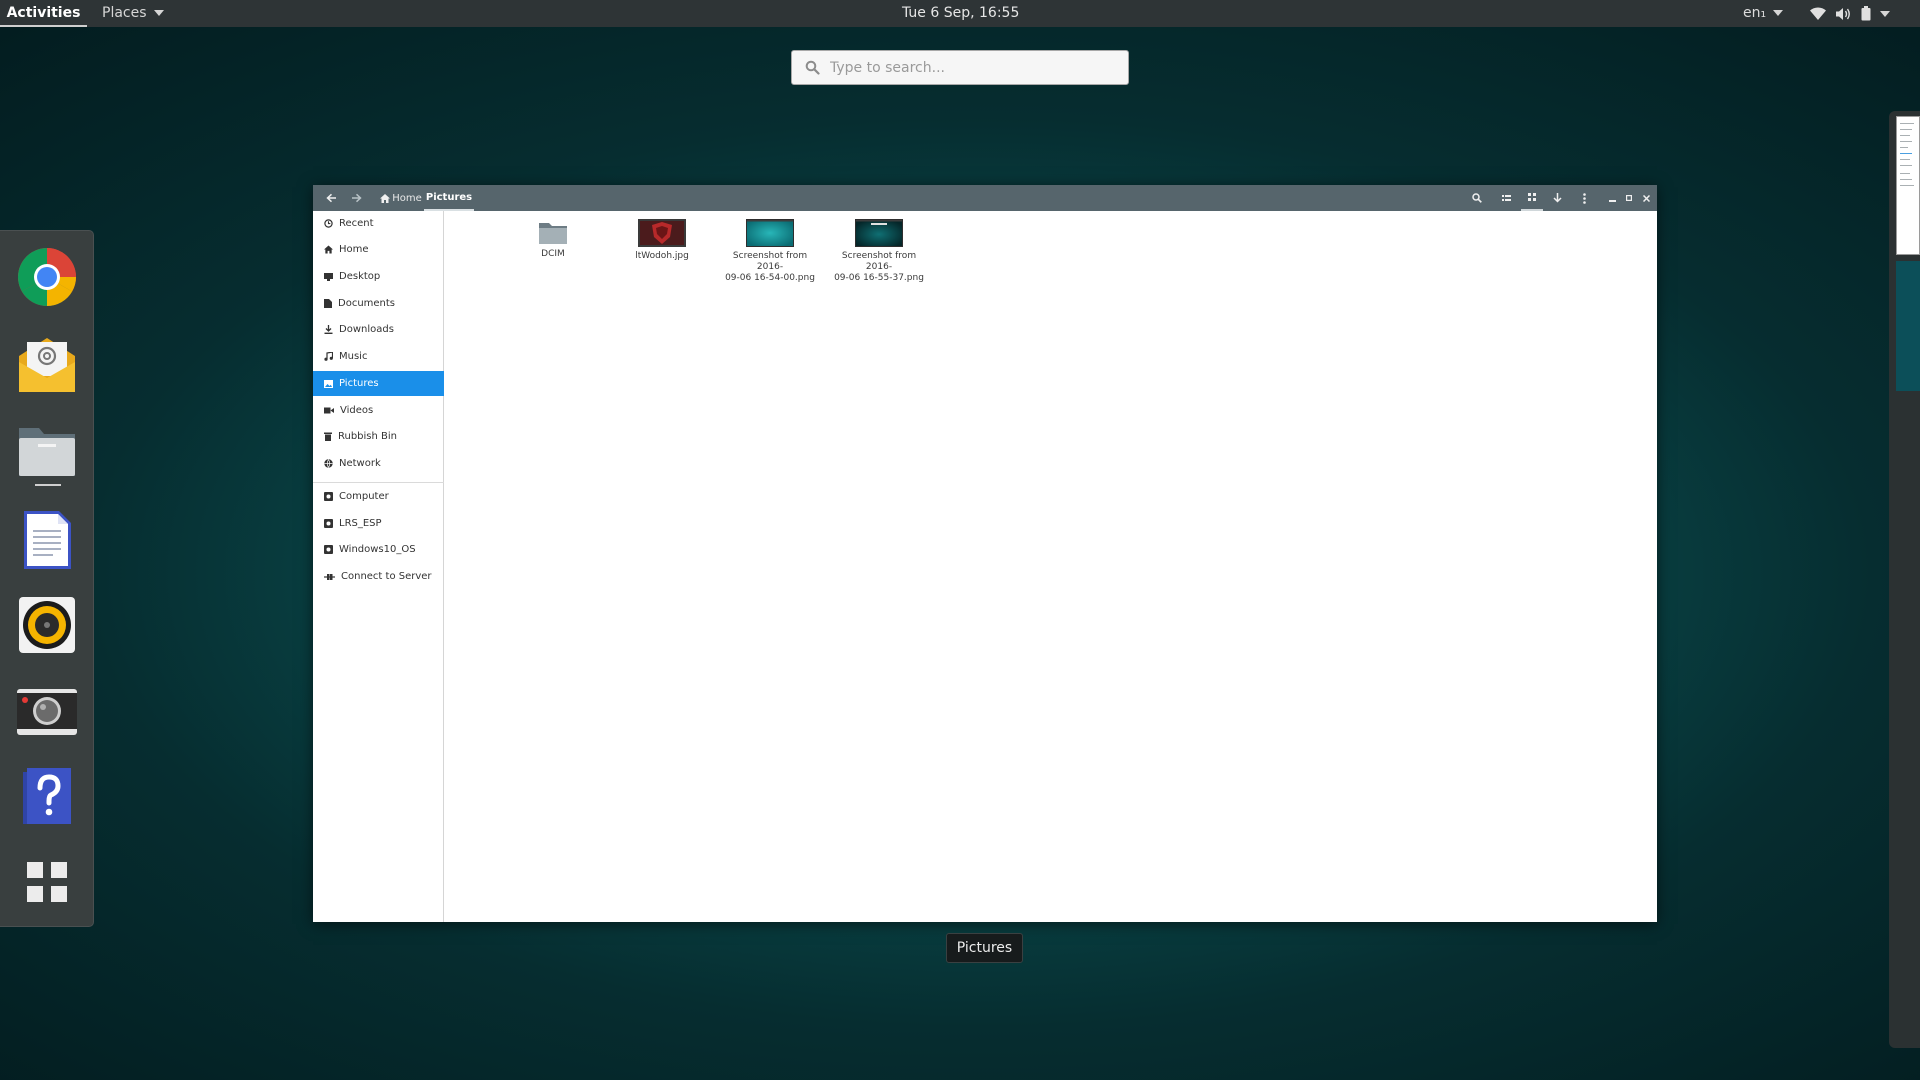  What do you see at coordinates (353, 356) in the screenshot?
I see `sidebar-item-label: Music` at bounding box center [353, 356].